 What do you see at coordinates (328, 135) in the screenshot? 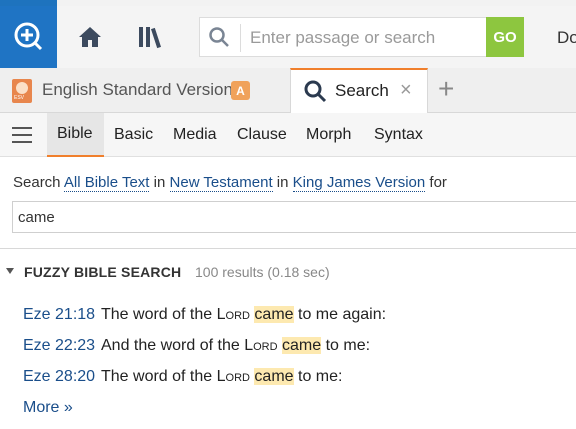
I see `subtab-morph: Morph` at bounding box center [328, 135].